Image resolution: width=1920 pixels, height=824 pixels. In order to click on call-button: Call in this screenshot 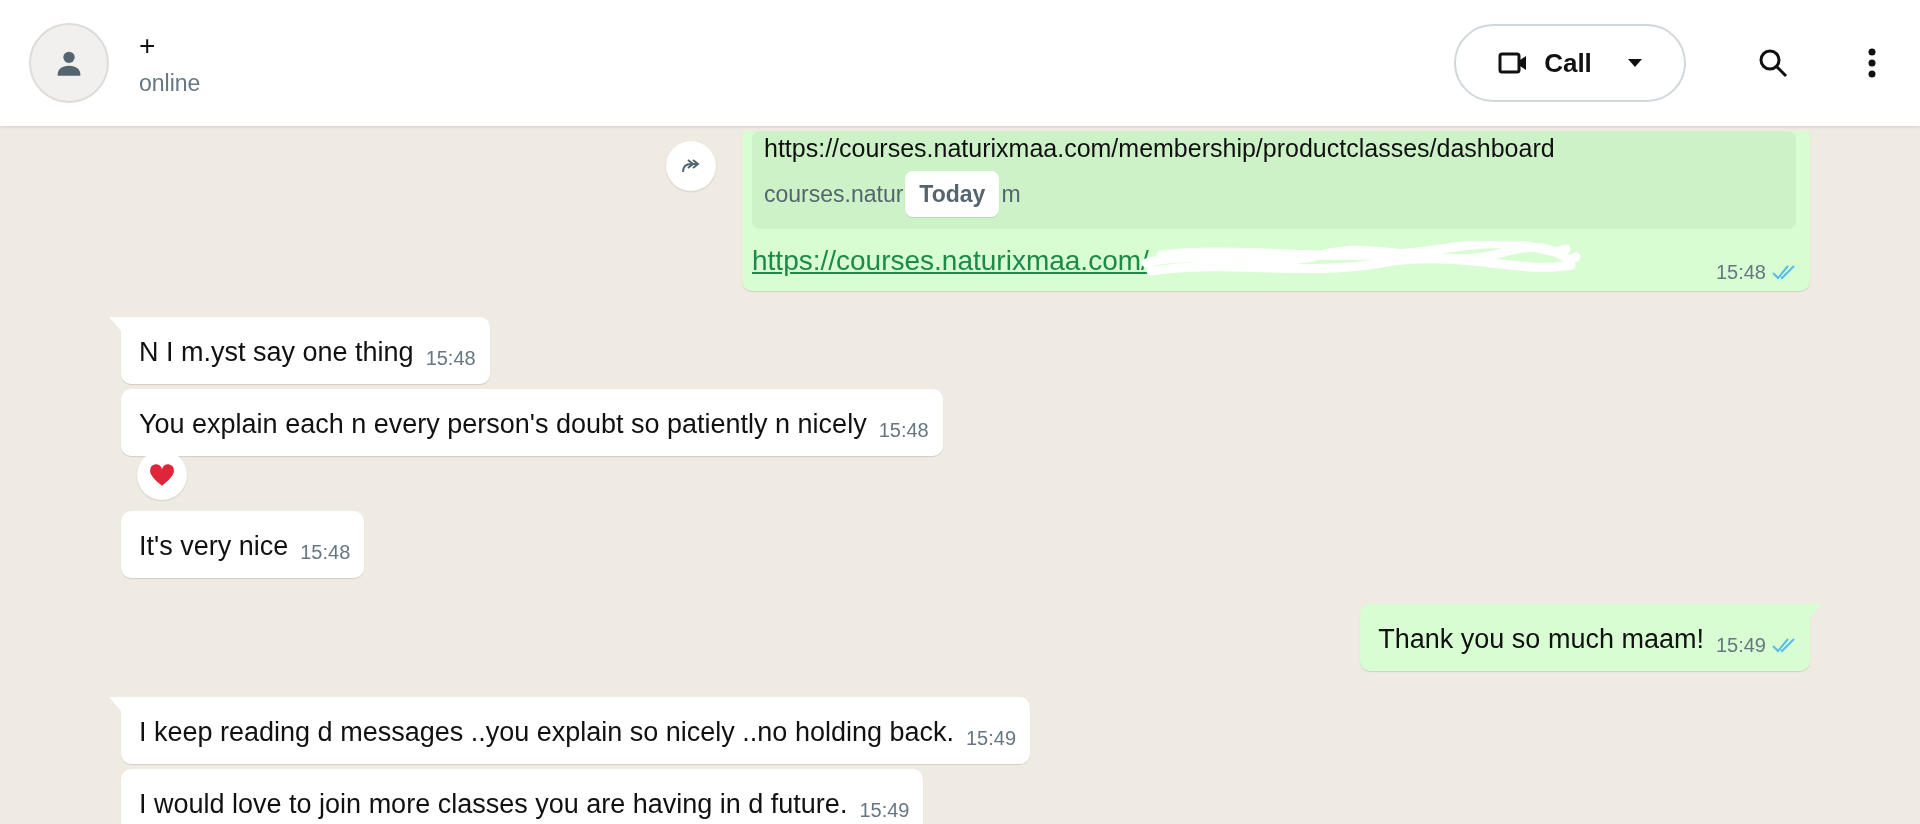, I will do `click(1570, 63)`.